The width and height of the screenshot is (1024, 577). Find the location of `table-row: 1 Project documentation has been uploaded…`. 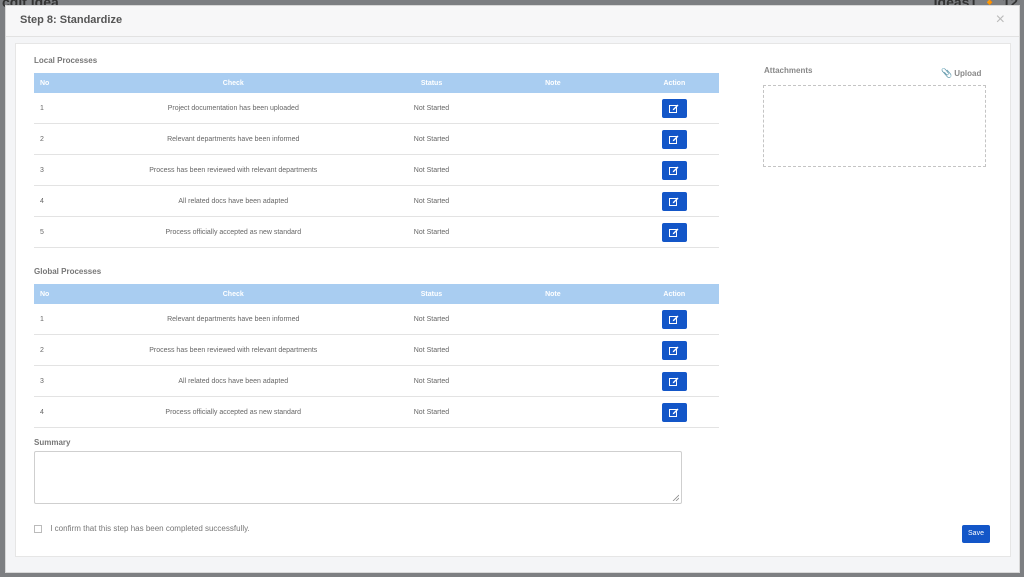

table-row: 1 Project documentation has been uploaded… is located at coordinates (376, 108).